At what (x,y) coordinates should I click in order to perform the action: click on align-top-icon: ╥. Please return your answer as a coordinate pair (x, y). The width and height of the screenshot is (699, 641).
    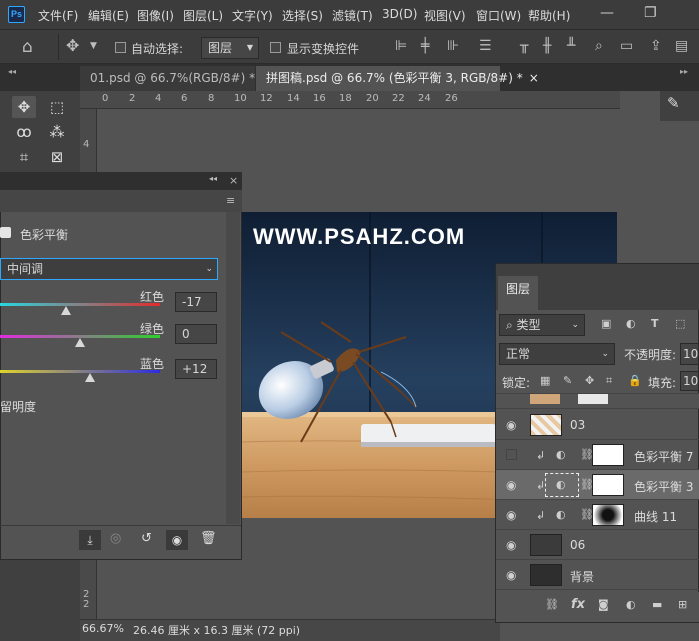
    Looking at the image, I should click on (524, 46).